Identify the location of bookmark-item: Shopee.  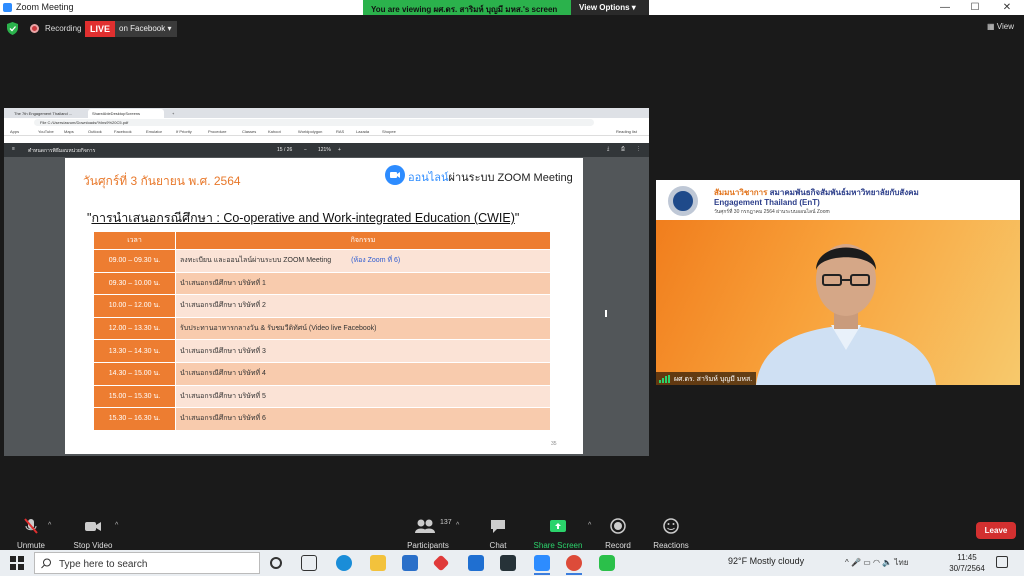
(389, 131).